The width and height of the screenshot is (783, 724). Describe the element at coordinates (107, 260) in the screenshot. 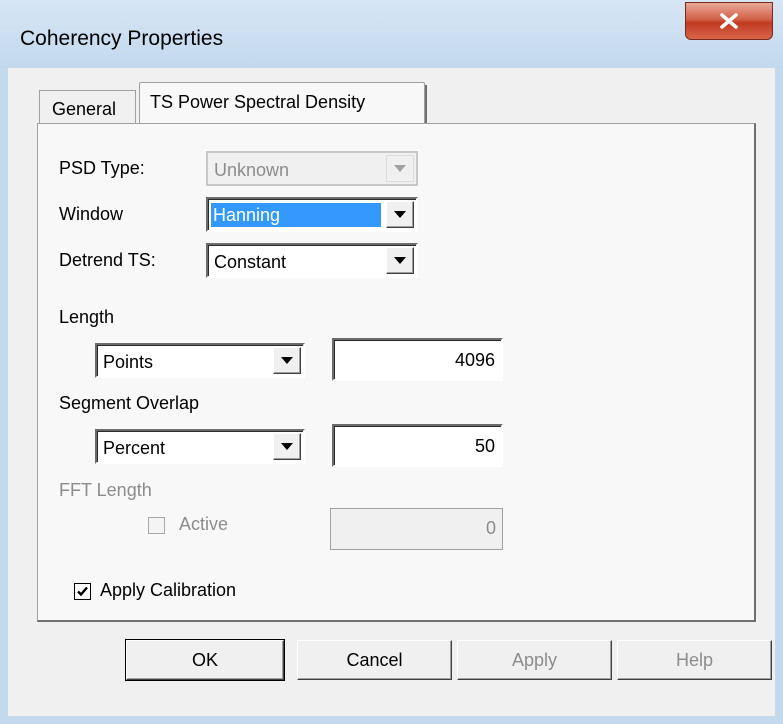

I see `detrend-label: Detrend TS:` at that location.